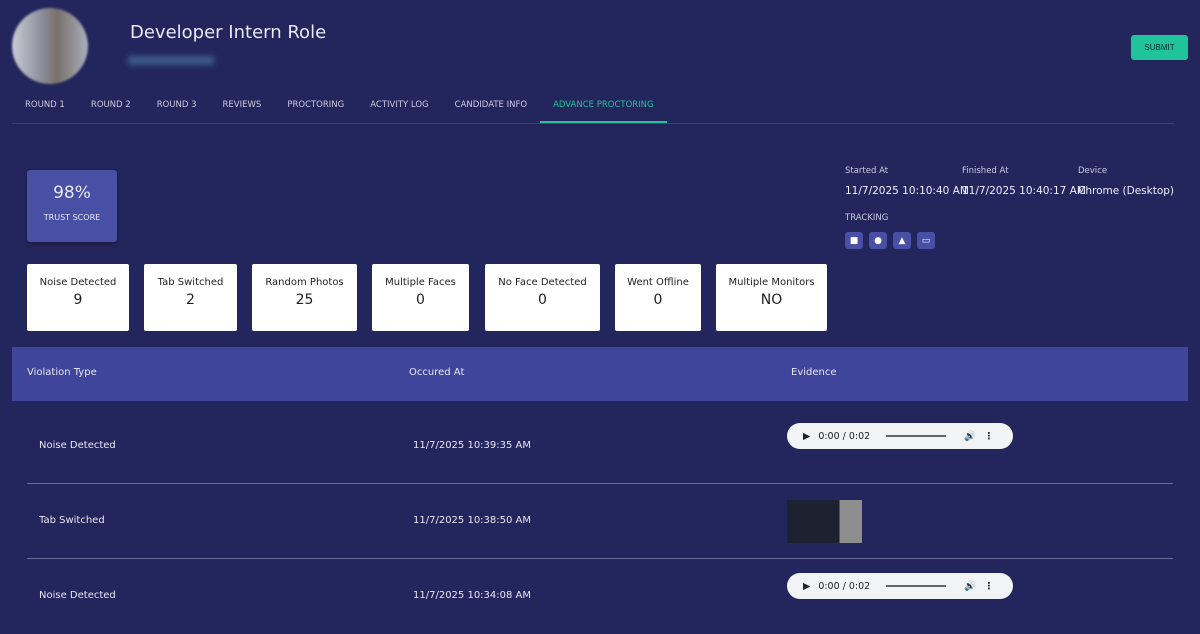 This screenshot has width=1200, height=634. What do you see at coordinates (600, 521) in the screenshot?
I see `table-row: Tab Switched 11/7/2025 10:38:50 AM` at bounding box center [600, 521].